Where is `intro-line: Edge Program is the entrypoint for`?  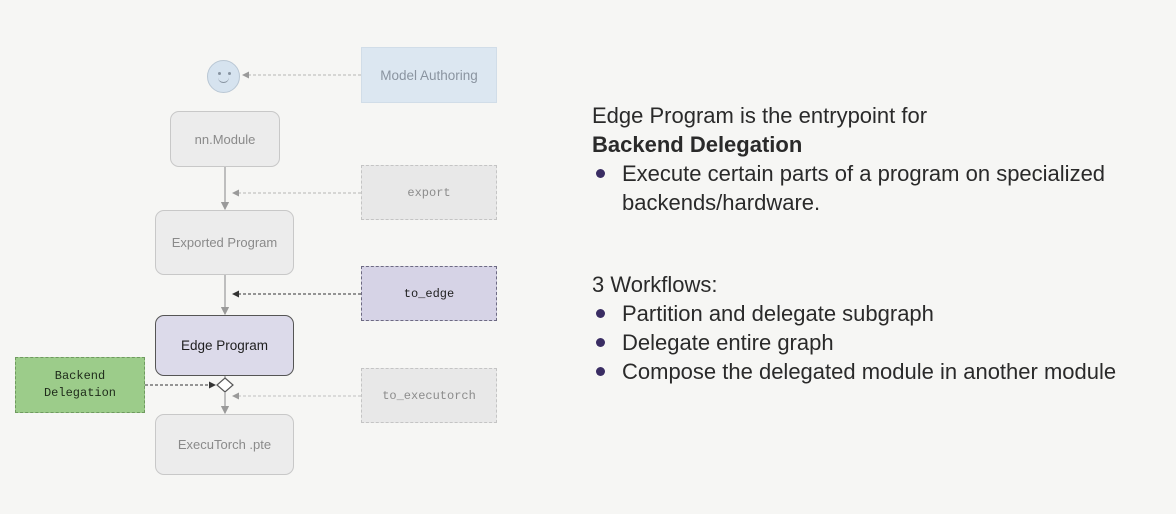 intro-line: Edge Program is the entrypoint for is located at coordinates (760, 115).